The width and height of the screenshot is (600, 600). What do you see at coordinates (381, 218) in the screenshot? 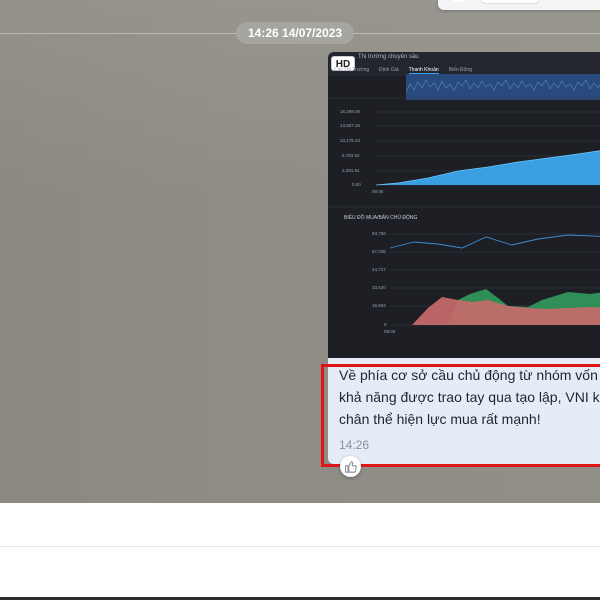
I see `image-section-title: BIỂU ĐỒ MUA/BÁN CHỦ ĐỘNG` at bounding box center [381, 218].